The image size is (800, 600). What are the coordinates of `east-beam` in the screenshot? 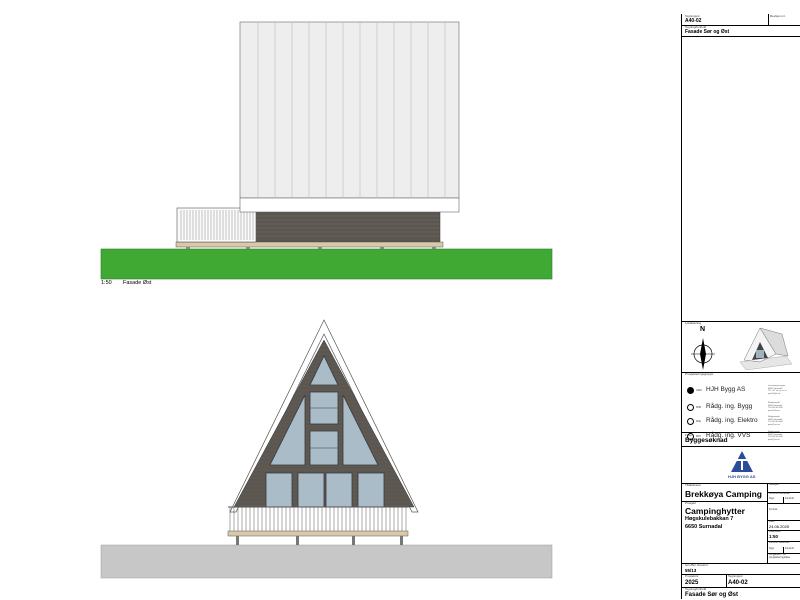 It's located at (309, 244).